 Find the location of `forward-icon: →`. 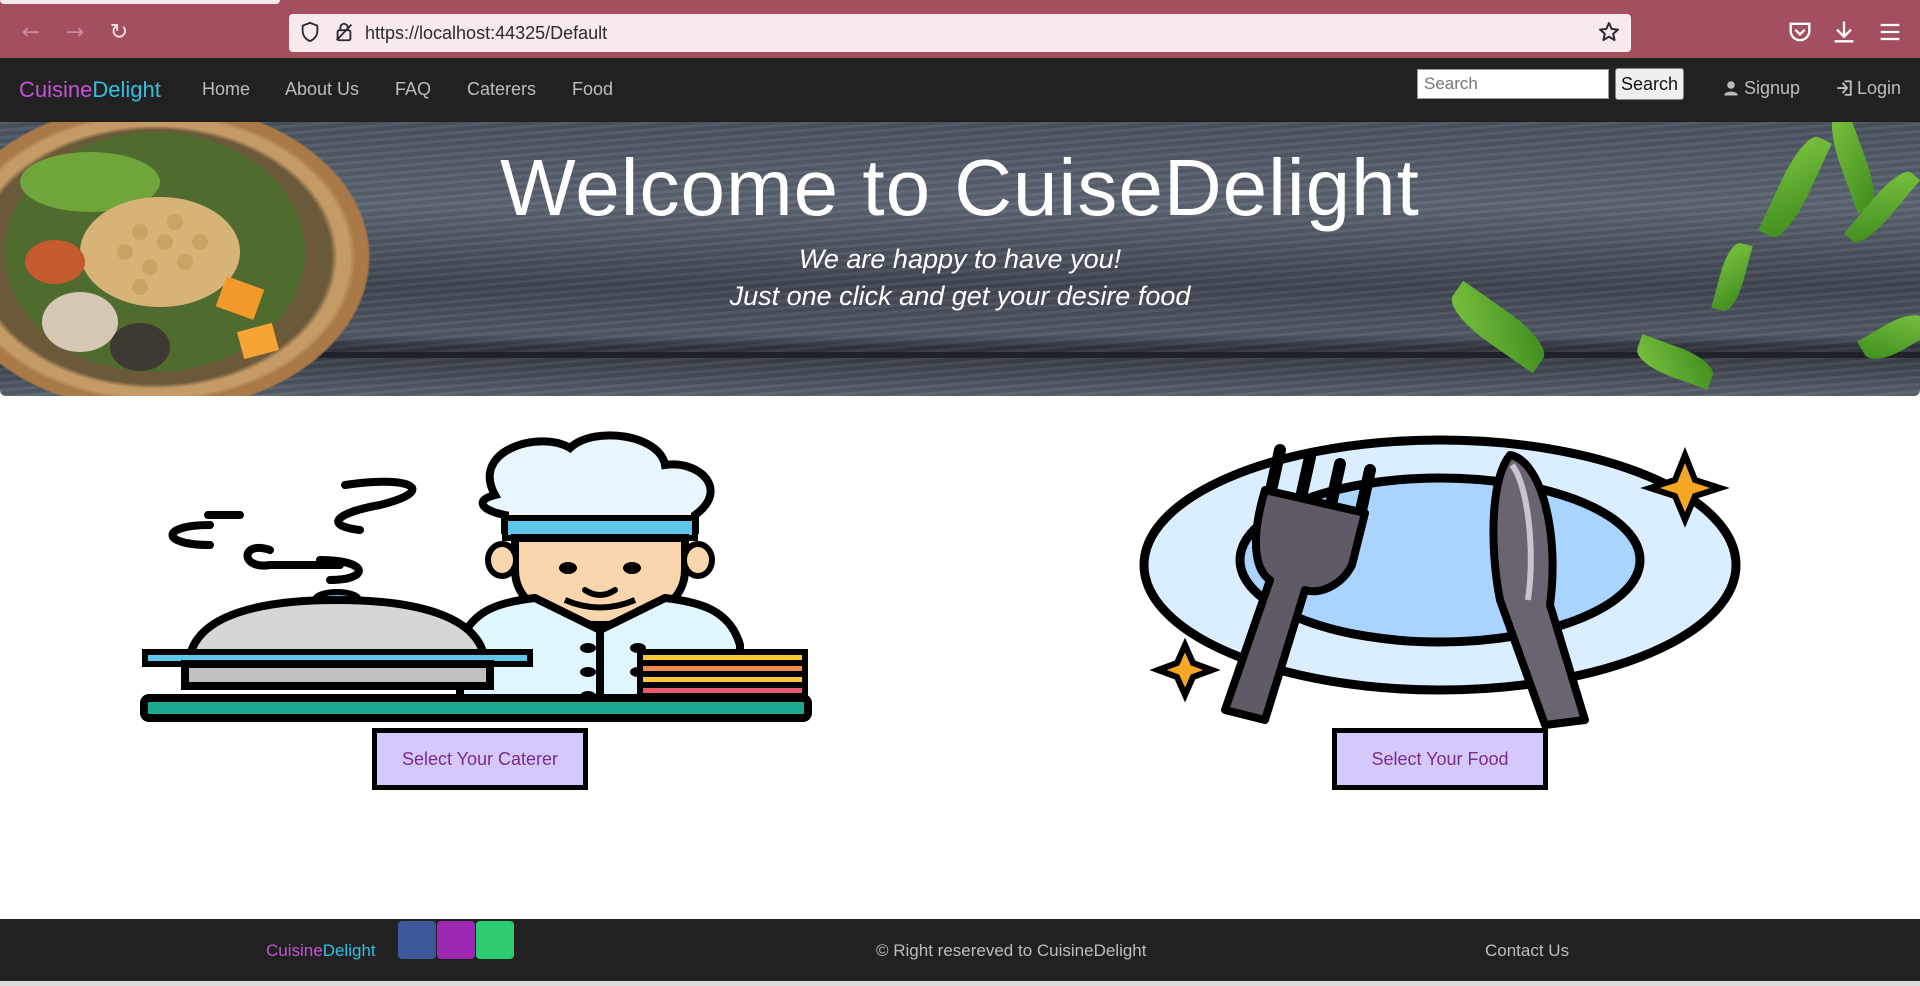

forward-icon: → is located at coordinates (75, 33).